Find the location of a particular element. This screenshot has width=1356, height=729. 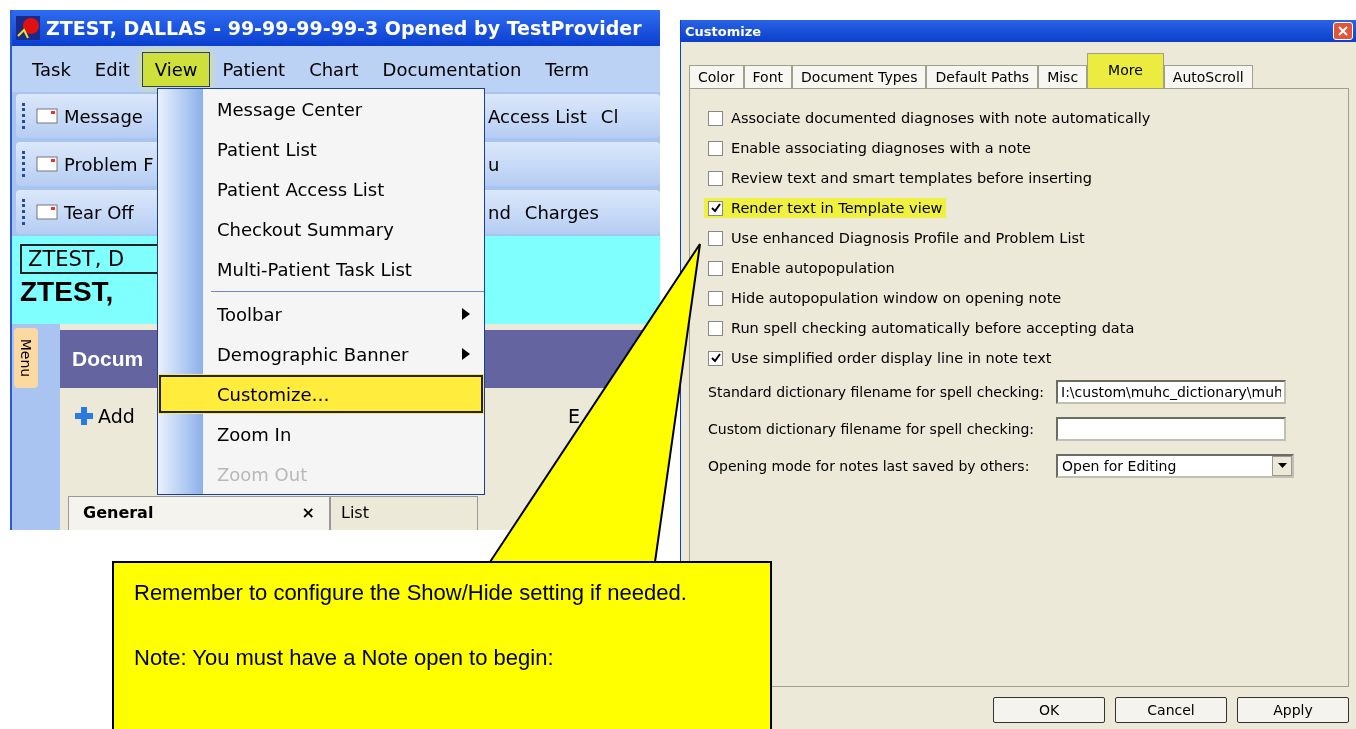

menu-entry: Patient List is located at coordinates (343, 149).